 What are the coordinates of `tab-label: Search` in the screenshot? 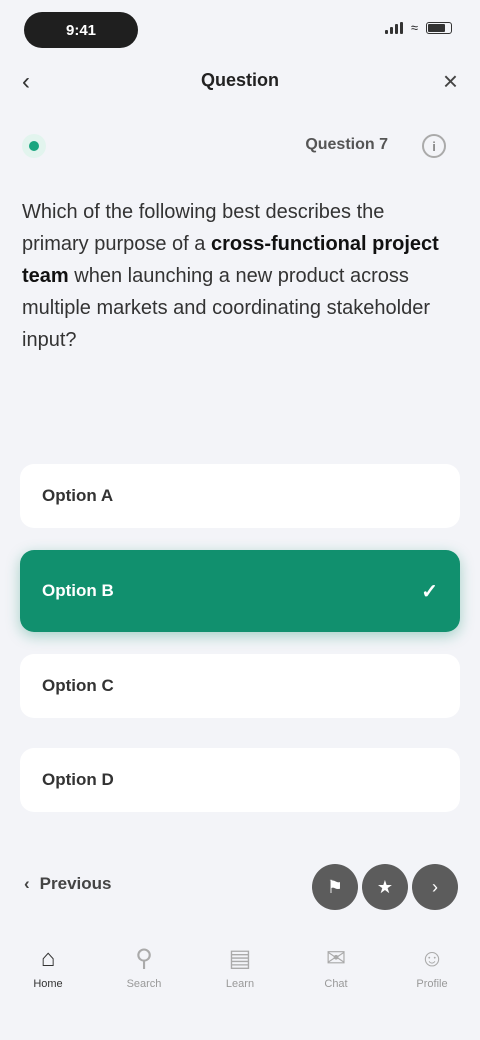 It's located at (144, 984).